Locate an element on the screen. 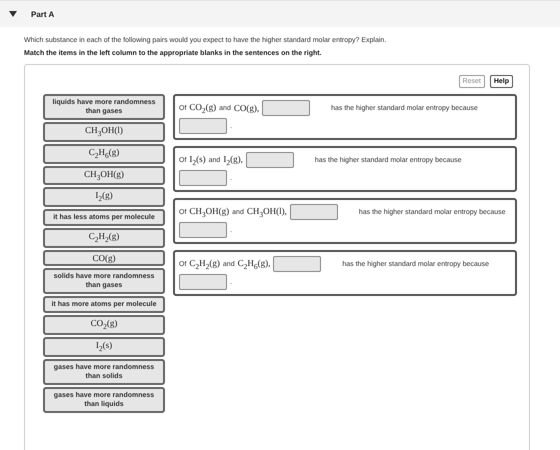  formula-text: CO(g), is located at coordinates (247, 108).